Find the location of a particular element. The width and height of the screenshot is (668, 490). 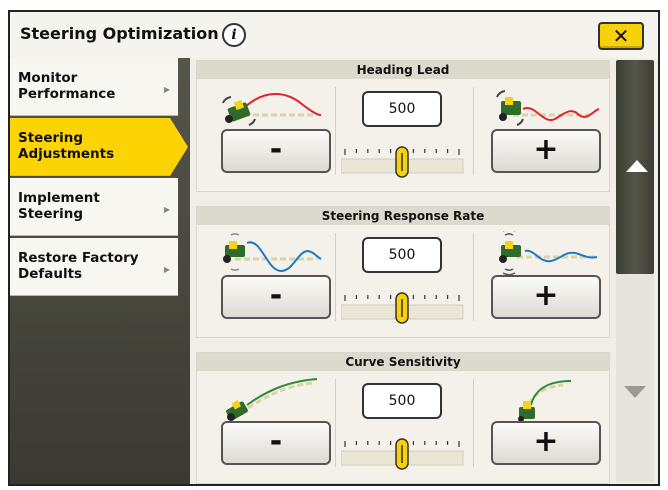

scrollbar-thumb is located at coordinates (635, 167).